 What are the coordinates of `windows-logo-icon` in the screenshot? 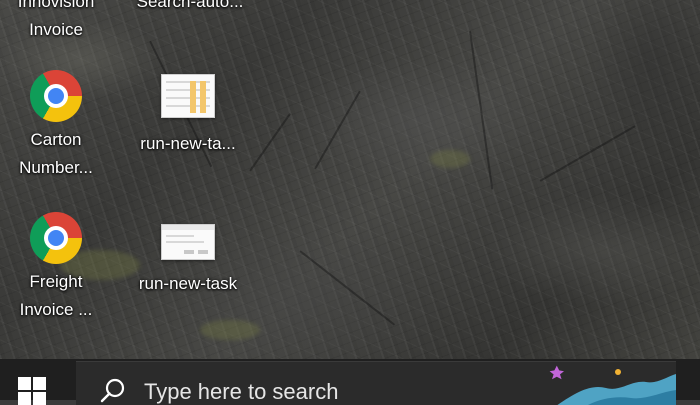 It's located at (32, 391).